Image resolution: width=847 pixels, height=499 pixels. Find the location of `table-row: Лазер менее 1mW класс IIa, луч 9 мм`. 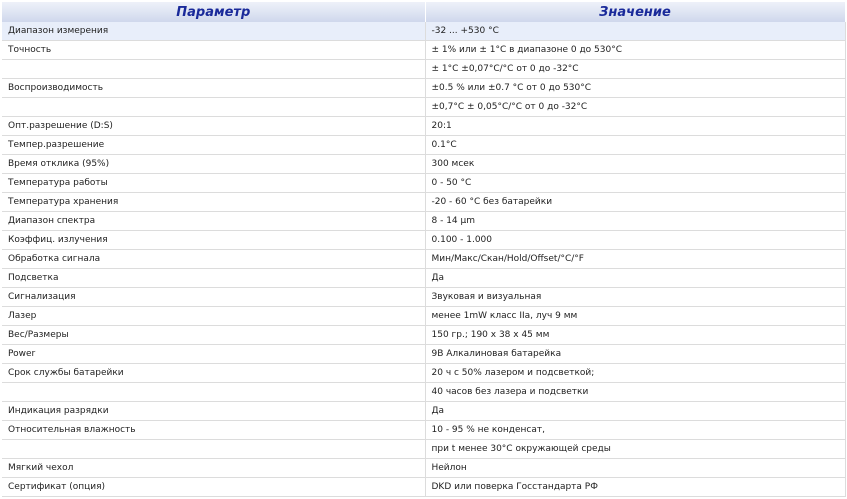

table-row: Лазер менее 1mW класс IIa, луч 9 мм is located at coordinates (424, 316).